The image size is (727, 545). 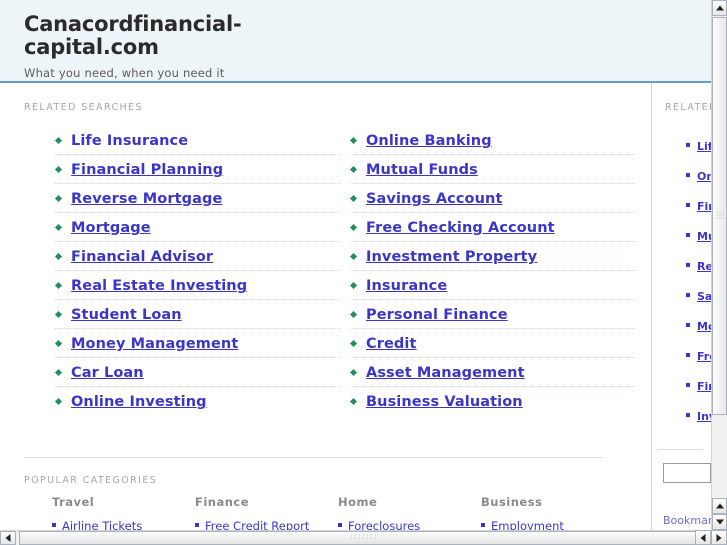 What do you see at coordinates (422, 170) in the screenshot?
I see `related-search-link: Mutual Funds` at bounding box center [422, 170].